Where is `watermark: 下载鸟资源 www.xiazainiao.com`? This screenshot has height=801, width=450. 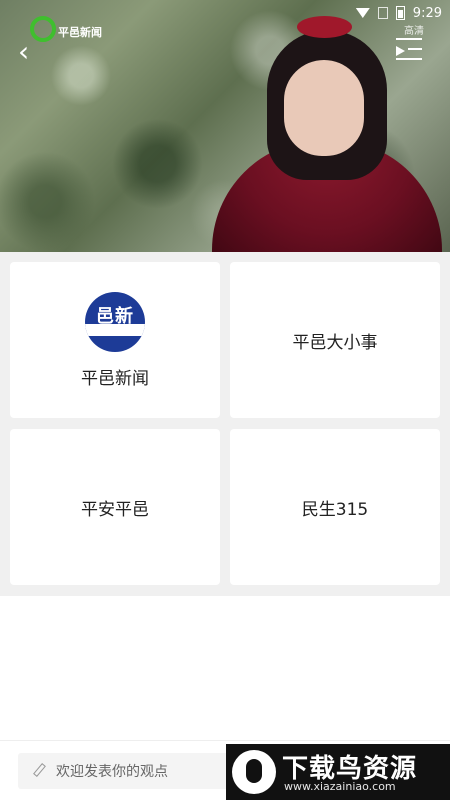
watermark: 下载鸟资源 www.xiazainiao.com is located at coordinates (338, 772).